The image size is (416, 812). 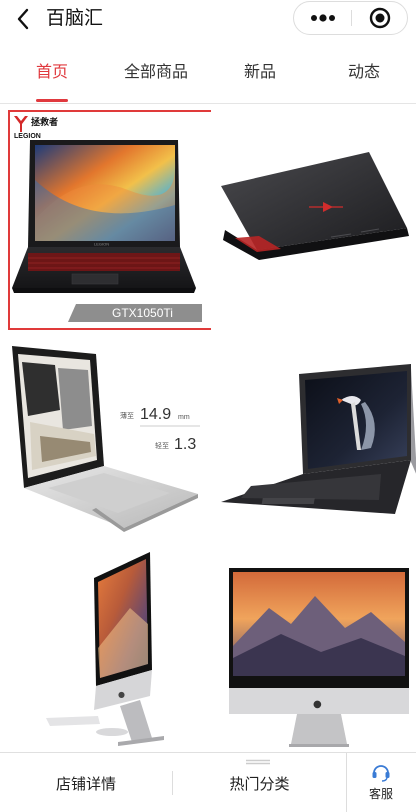 I want to click on mini-program-capsule, so click(x=350, y=18).